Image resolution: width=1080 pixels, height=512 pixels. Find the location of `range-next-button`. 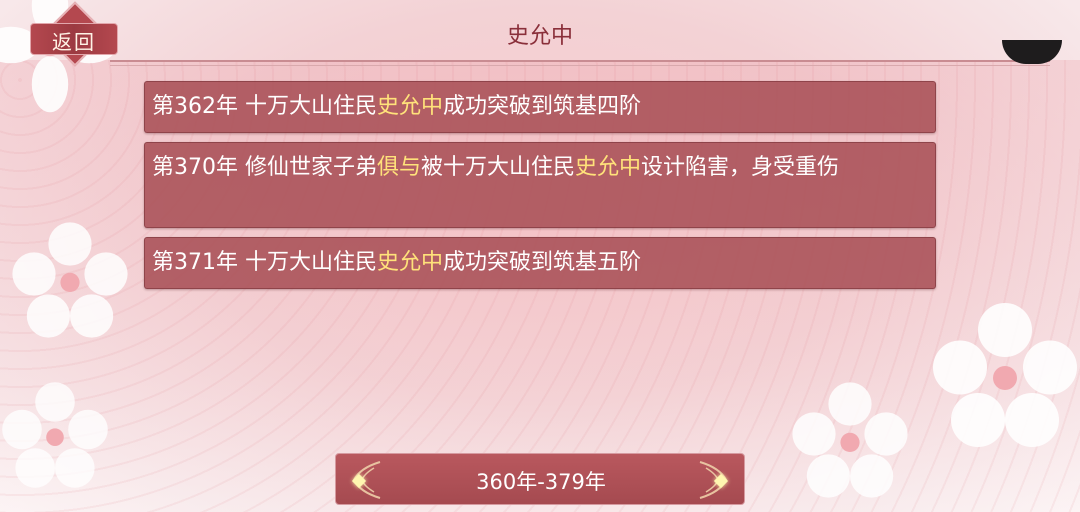

range-next-button is located at coordinates (718, 480).